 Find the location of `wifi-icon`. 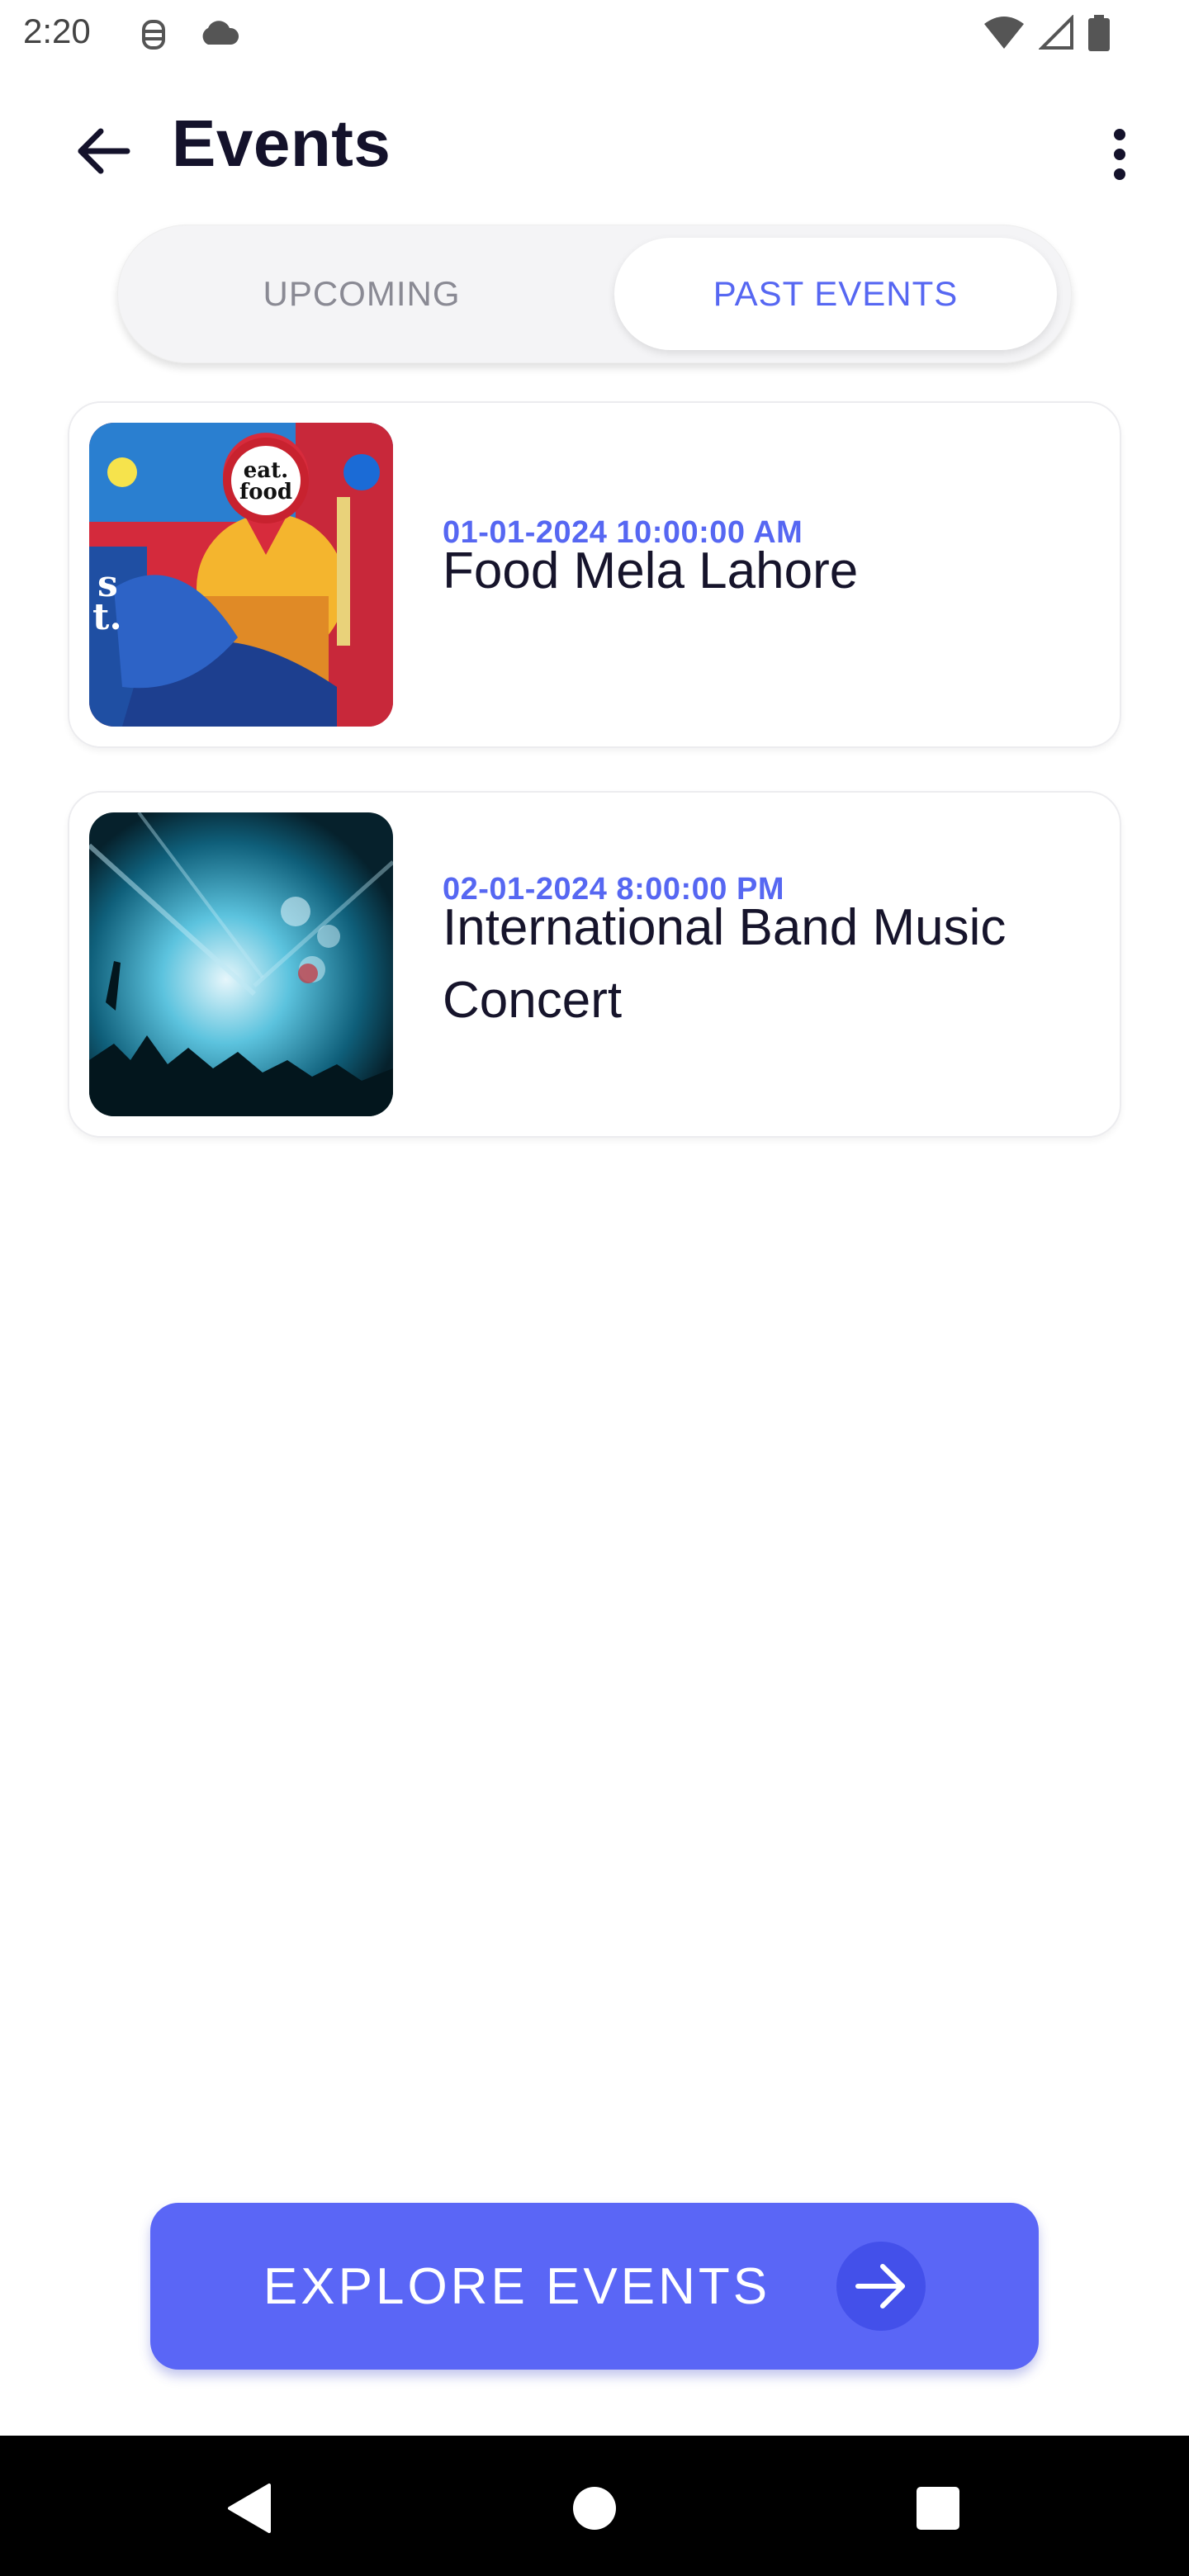

wifi-icon is located at coordinates (1004, 35).